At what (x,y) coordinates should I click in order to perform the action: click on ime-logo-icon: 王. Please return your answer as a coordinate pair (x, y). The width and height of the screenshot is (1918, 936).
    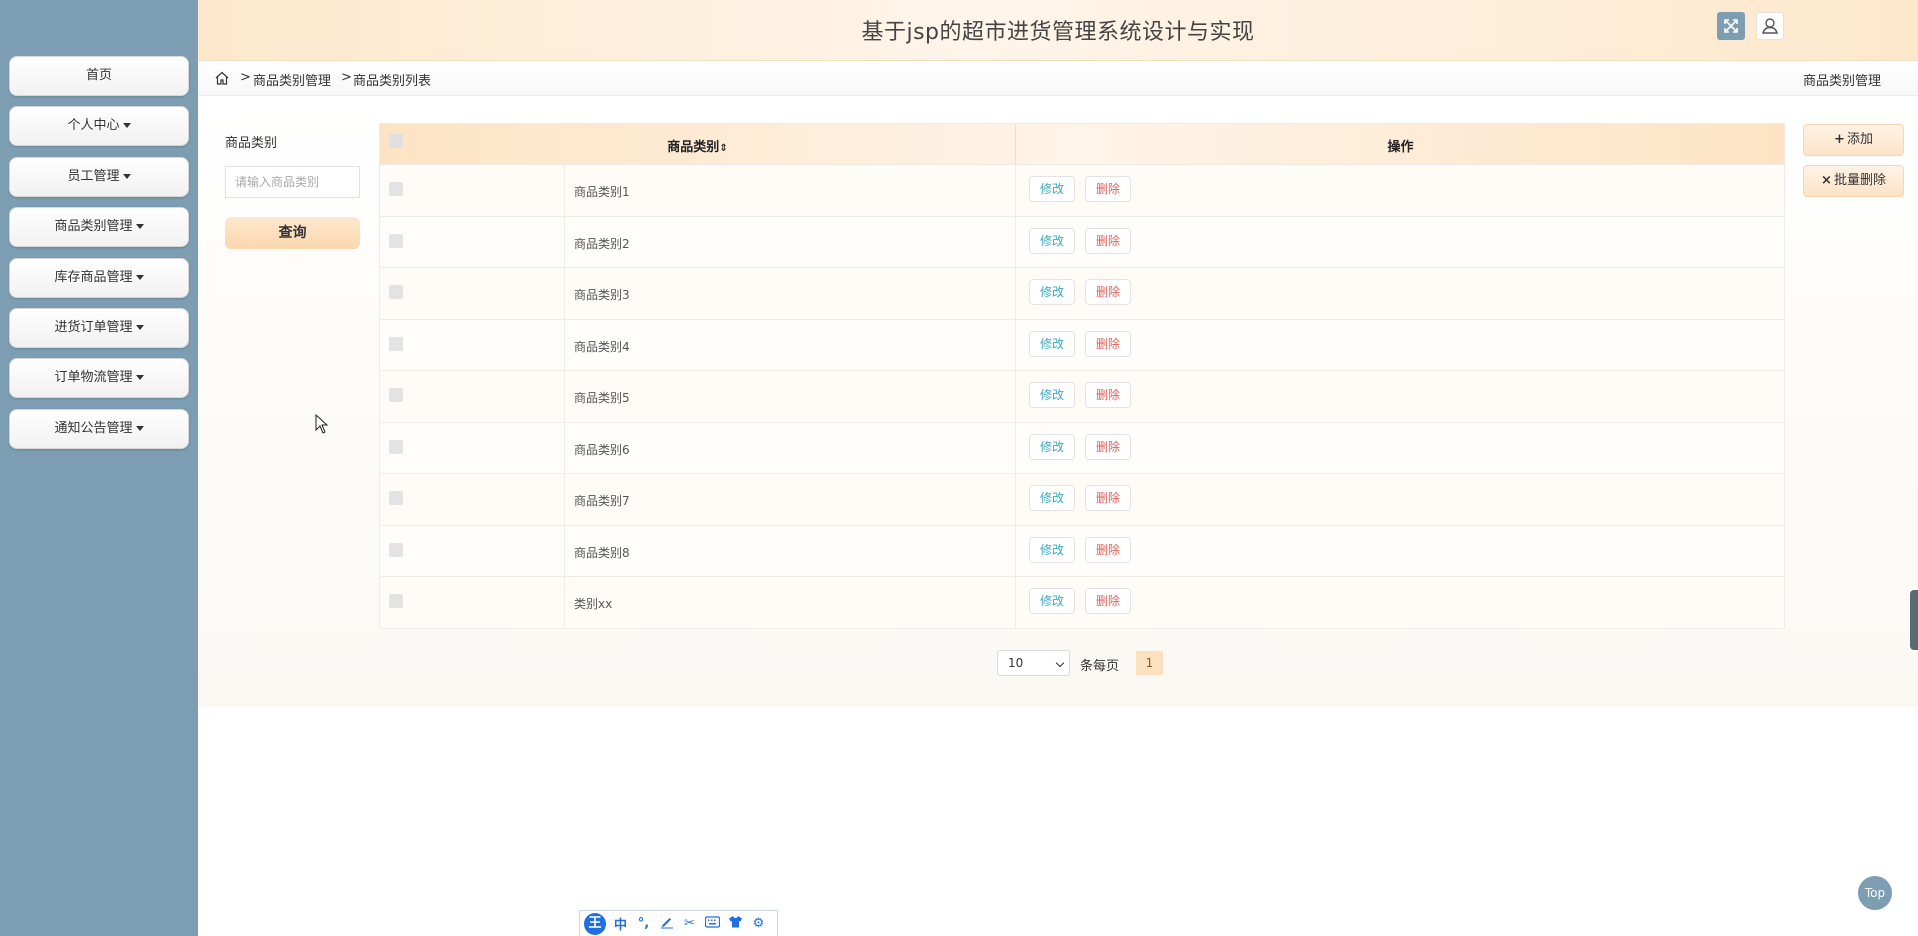
    Looking at the image, I should click on (595, 923).